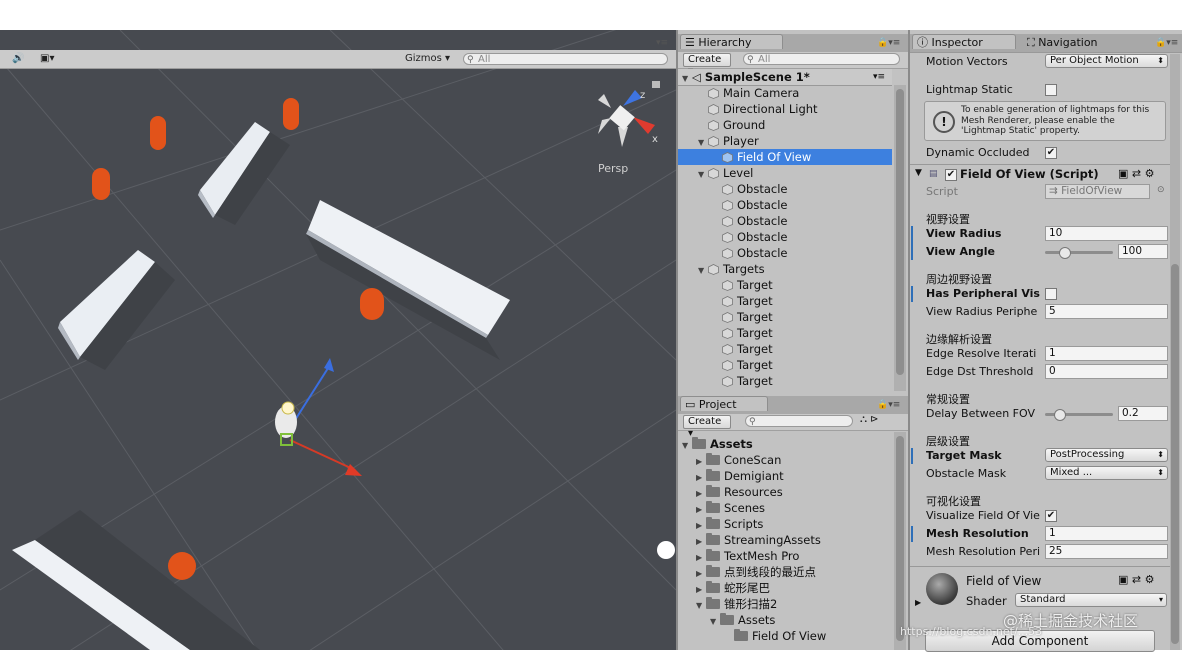  Describe the element at coordinates (1051, 153) in the screenshot. I see `dynamic-occluded-checkbox: ✔` at that location.